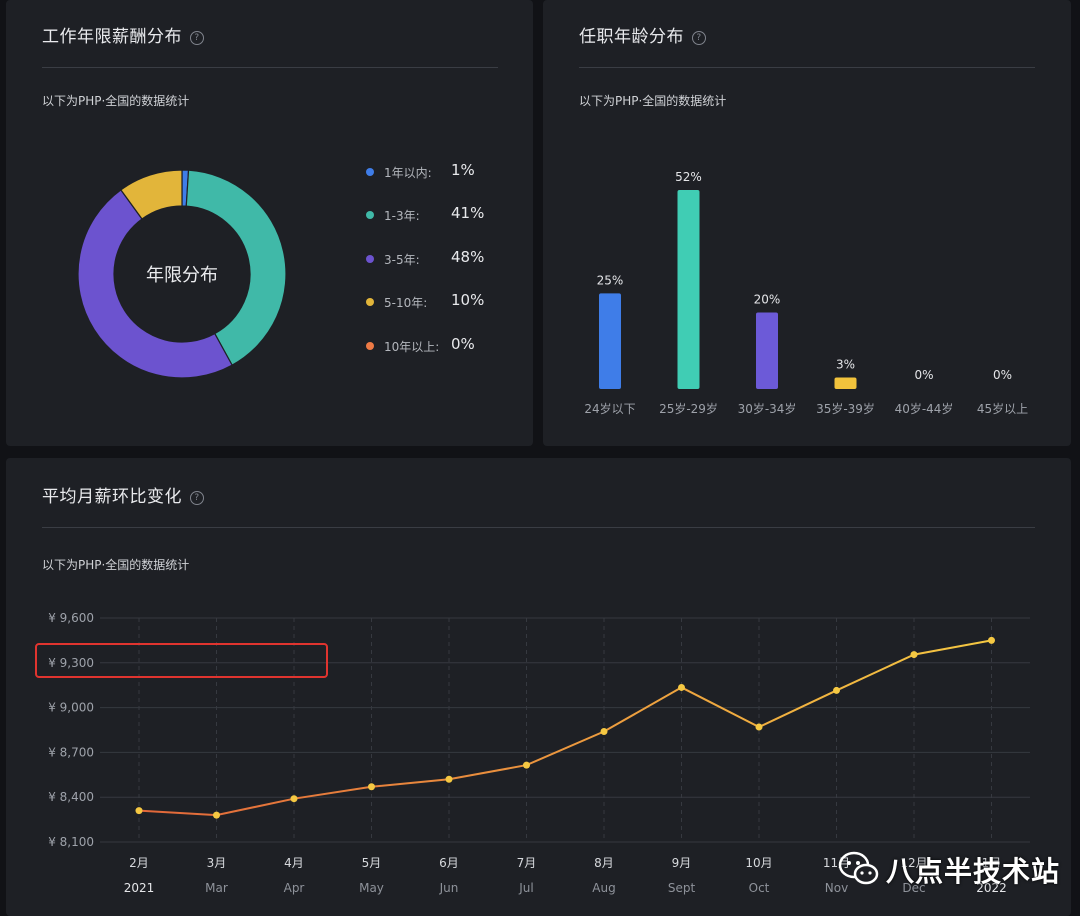 The height and width of the screenshot is (916, 1080). Describe the element at coordinates (139, 888) in the screenshot. I see `x-sub-label: 2021` at that location.